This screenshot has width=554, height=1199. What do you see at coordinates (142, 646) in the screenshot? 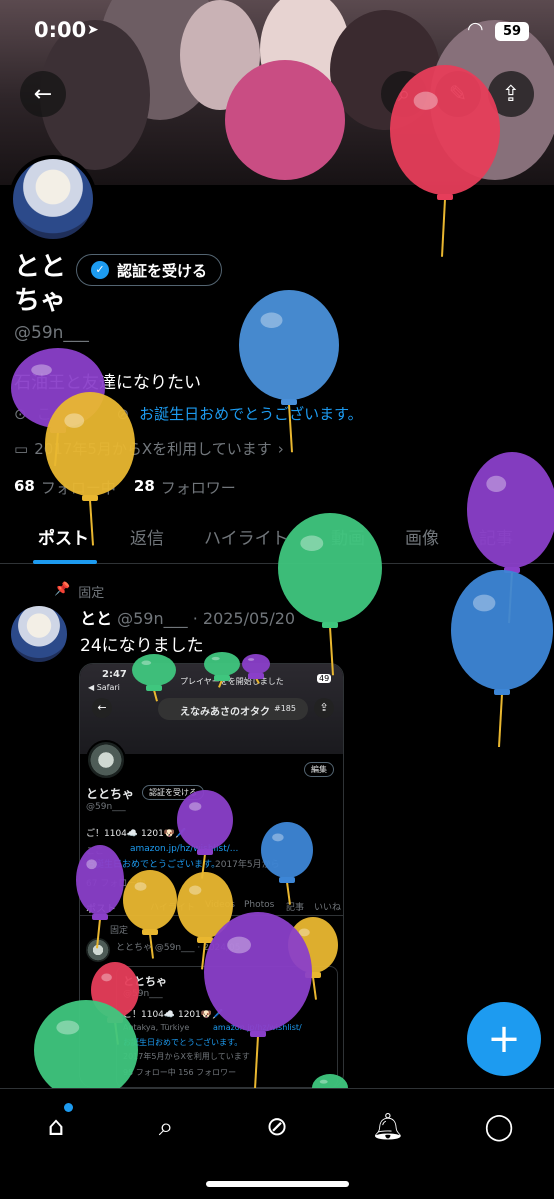
I see `tweet-text: 24になりました` at bounding box center [142, 646].